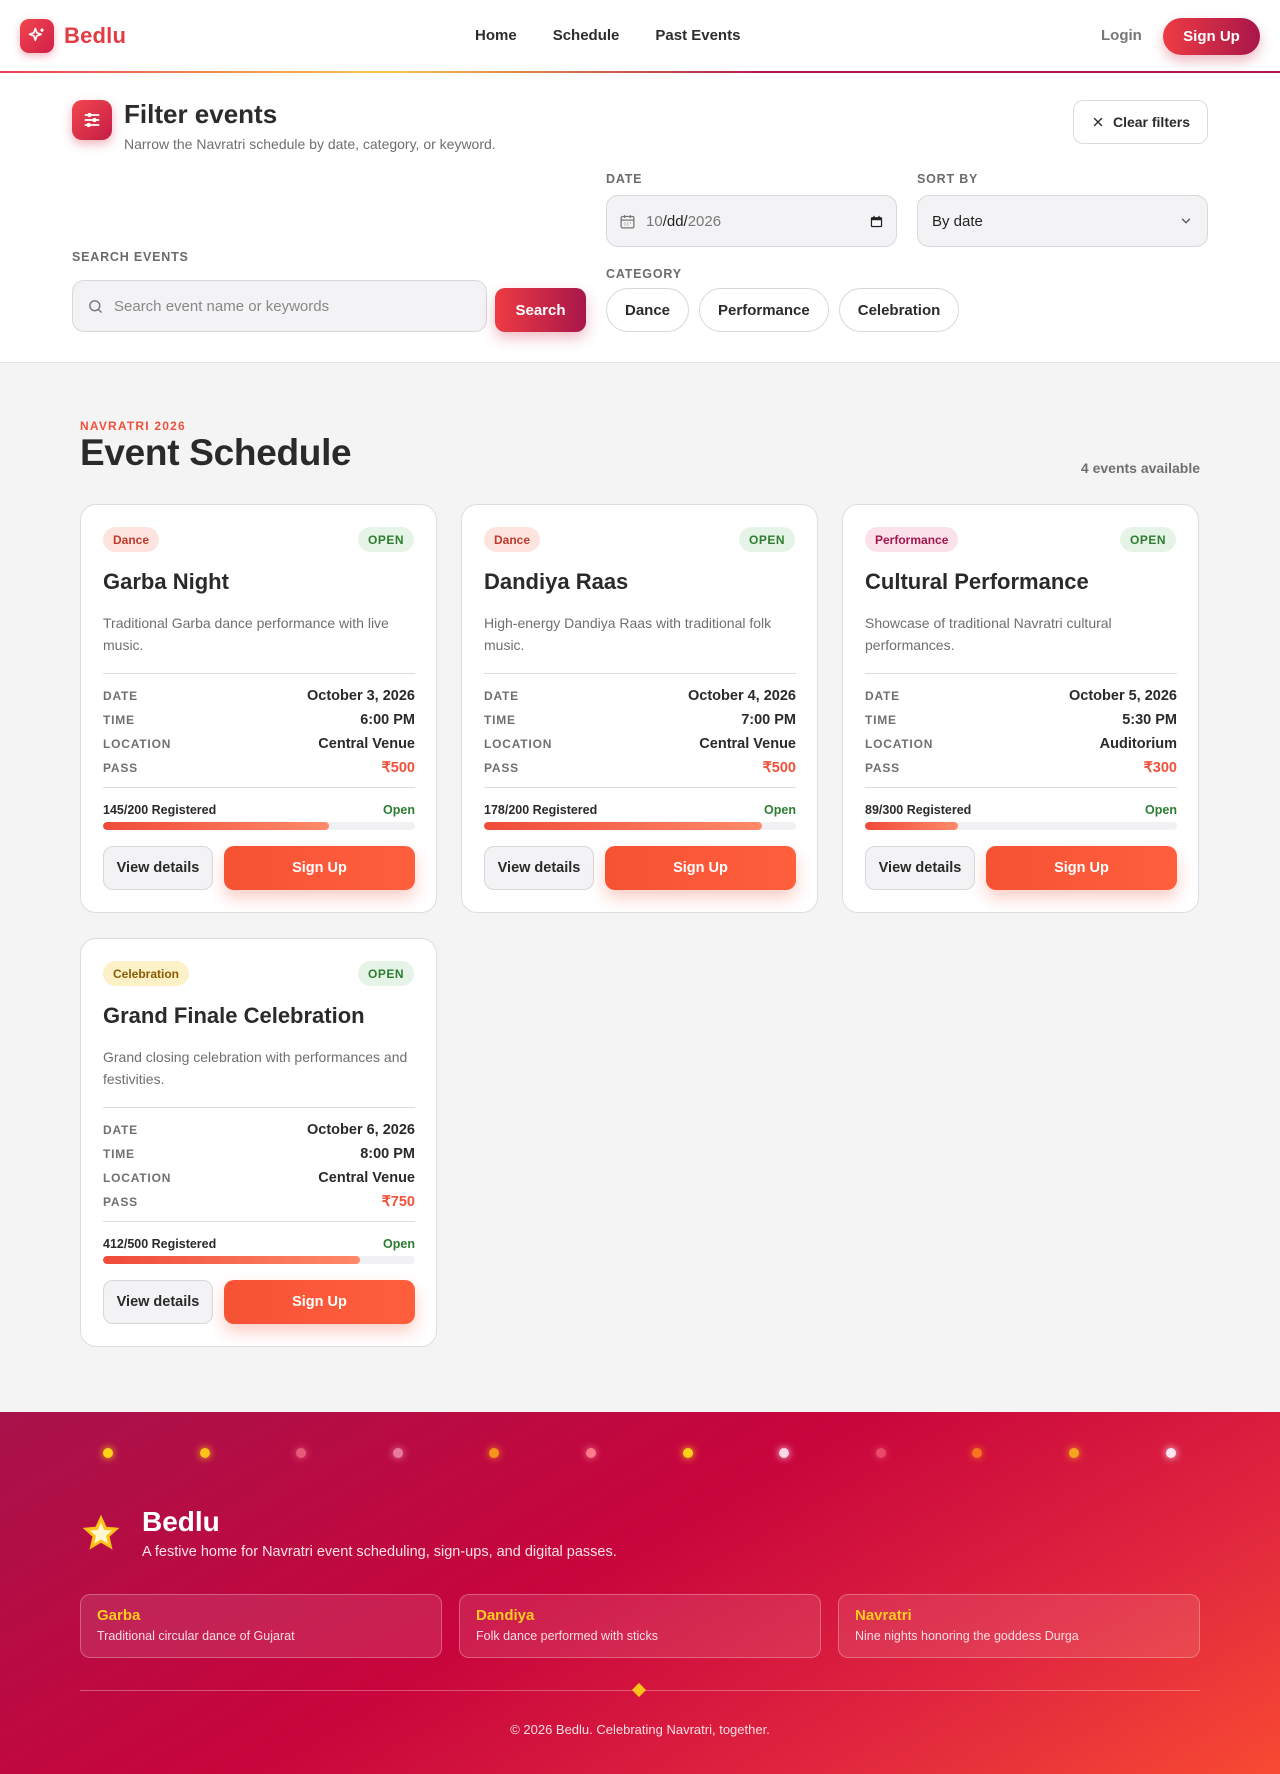  What do you see at coordinates (541, 810) in the screenshot?
I see `registration-count: 178/200 Registered` at bounding box center [541, 810].